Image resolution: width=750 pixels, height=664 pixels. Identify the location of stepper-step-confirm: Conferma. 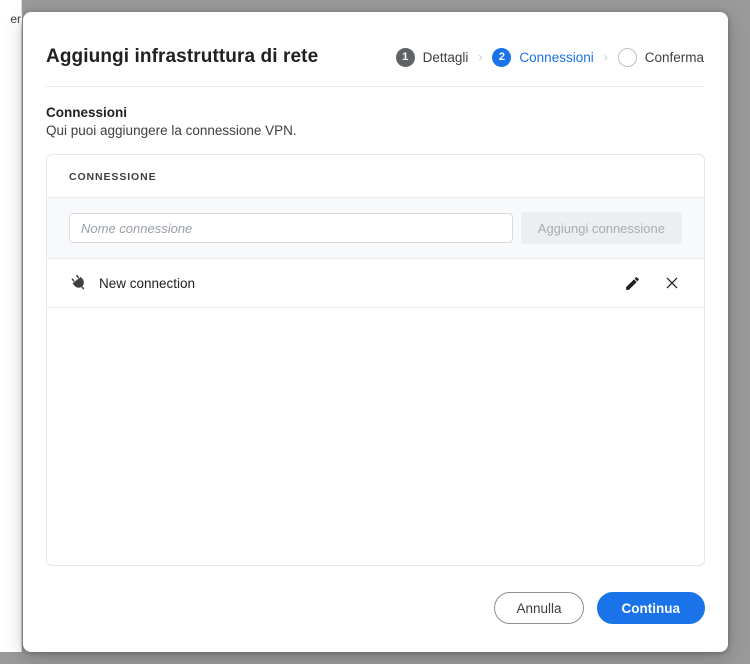
(660, 57).